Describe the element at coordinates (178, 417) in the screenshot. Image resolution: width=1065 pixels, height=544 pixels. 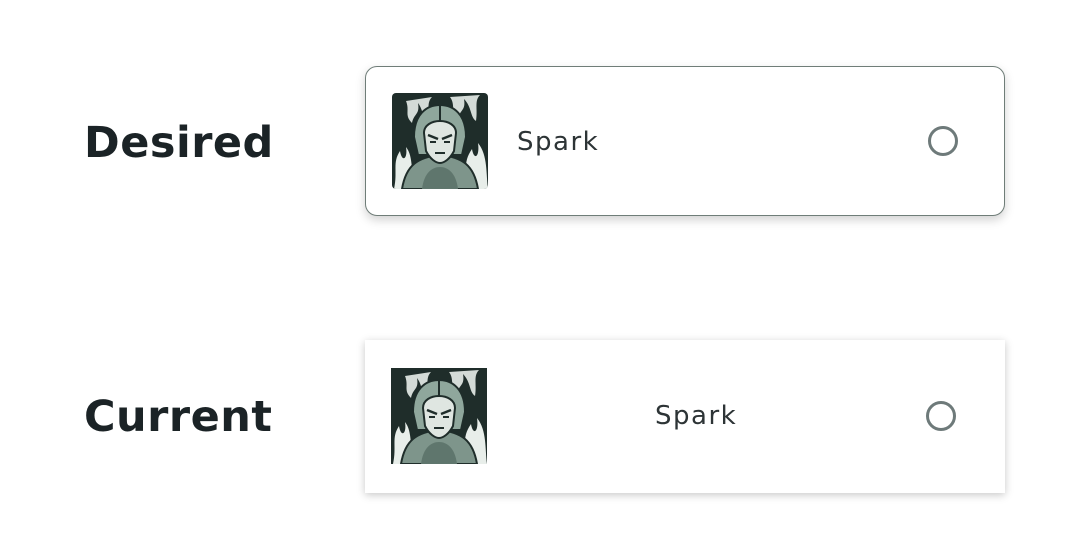
I see `current-label: Current` at that location.